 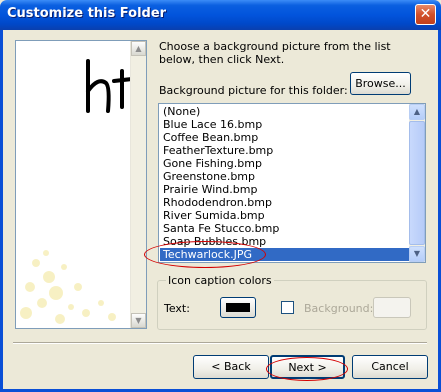 I want to click on list-label: Background picture for this folder:, so click(x=253, y=90).